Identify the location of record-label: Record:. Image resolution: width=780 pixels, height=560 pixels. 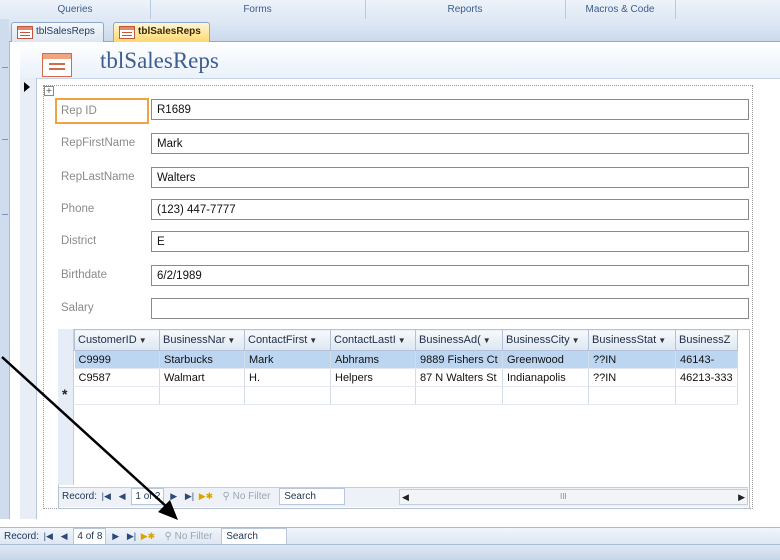
(80, 496).